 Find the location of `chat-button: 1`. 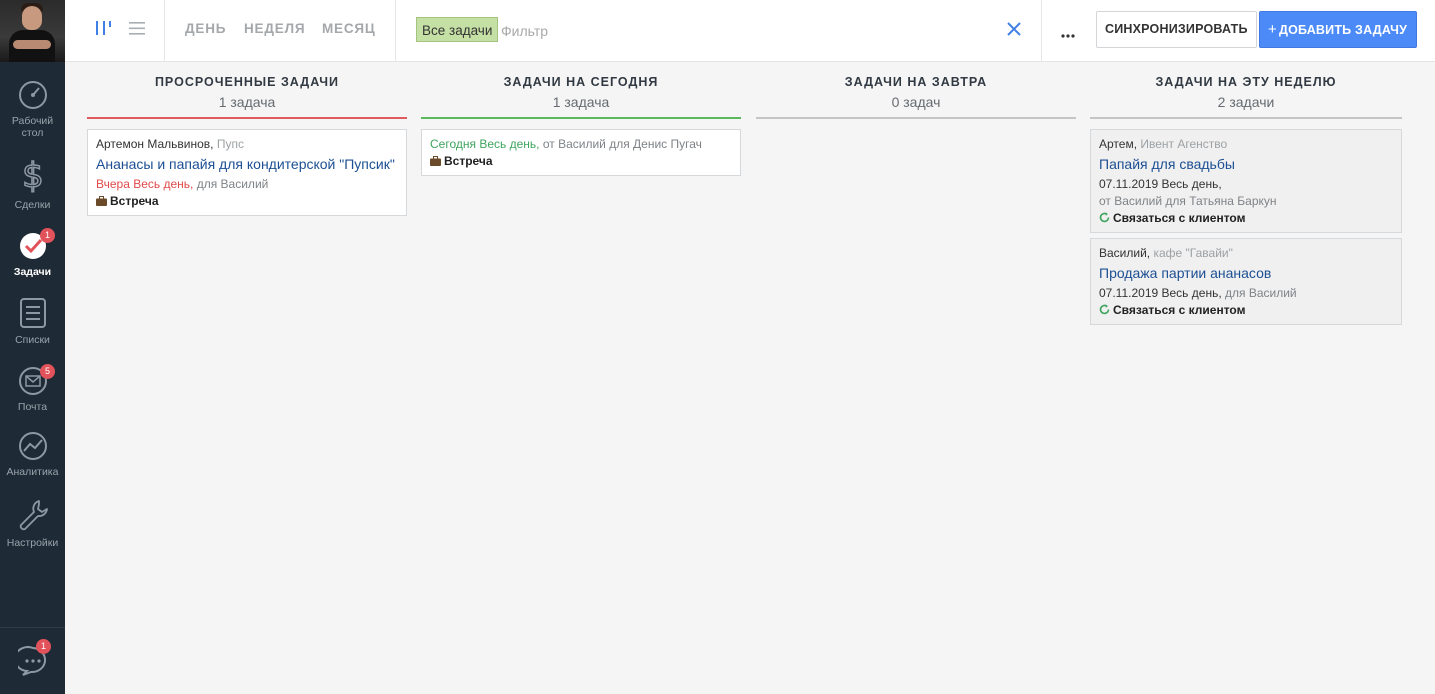

chat-button: 1 is located at coordinates (32, 660).